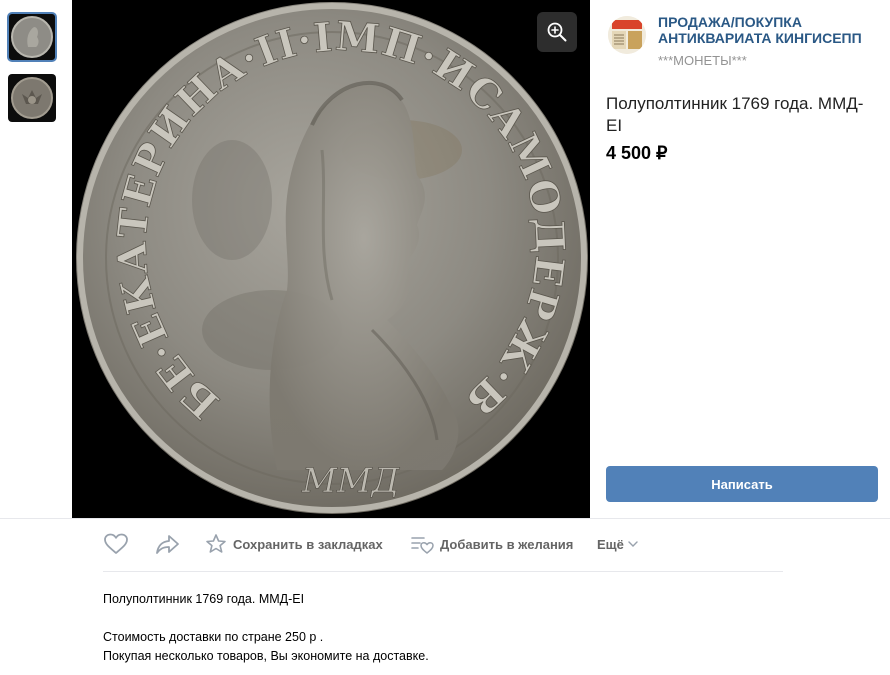 The image size is (890, 675). Describe the element at coordinates (610, 544) in the screenshot. I see `more-label: Ещё` at that location.